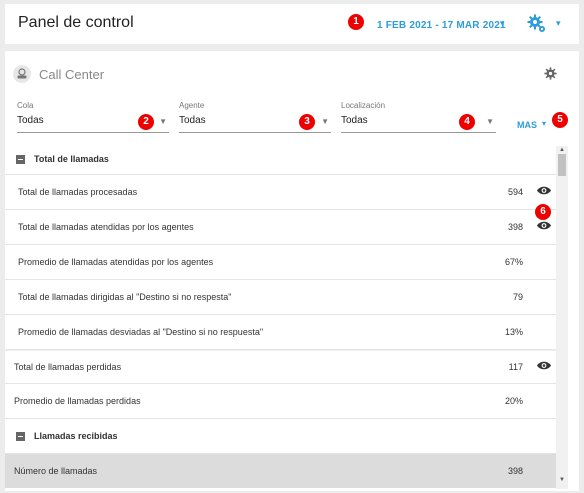  I want to click on section-llamadas-recibidas: Llamadas recibidas, so click(280, 436).